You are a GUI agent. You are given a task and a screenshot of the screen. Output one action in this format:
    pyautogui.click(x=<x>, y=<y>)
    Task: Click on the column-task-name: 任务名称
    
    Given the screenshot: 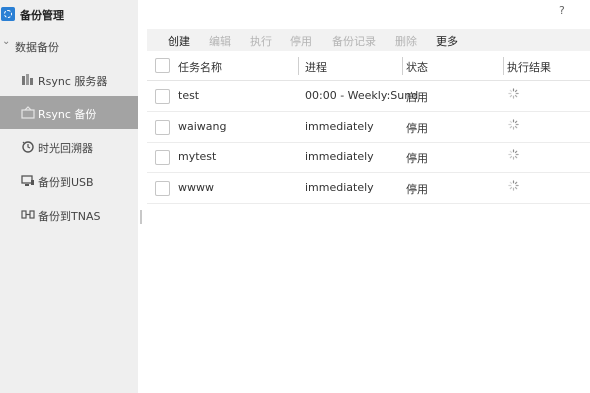 What is the action you would take?
    pyautogui.click(x=200, y=67)
    